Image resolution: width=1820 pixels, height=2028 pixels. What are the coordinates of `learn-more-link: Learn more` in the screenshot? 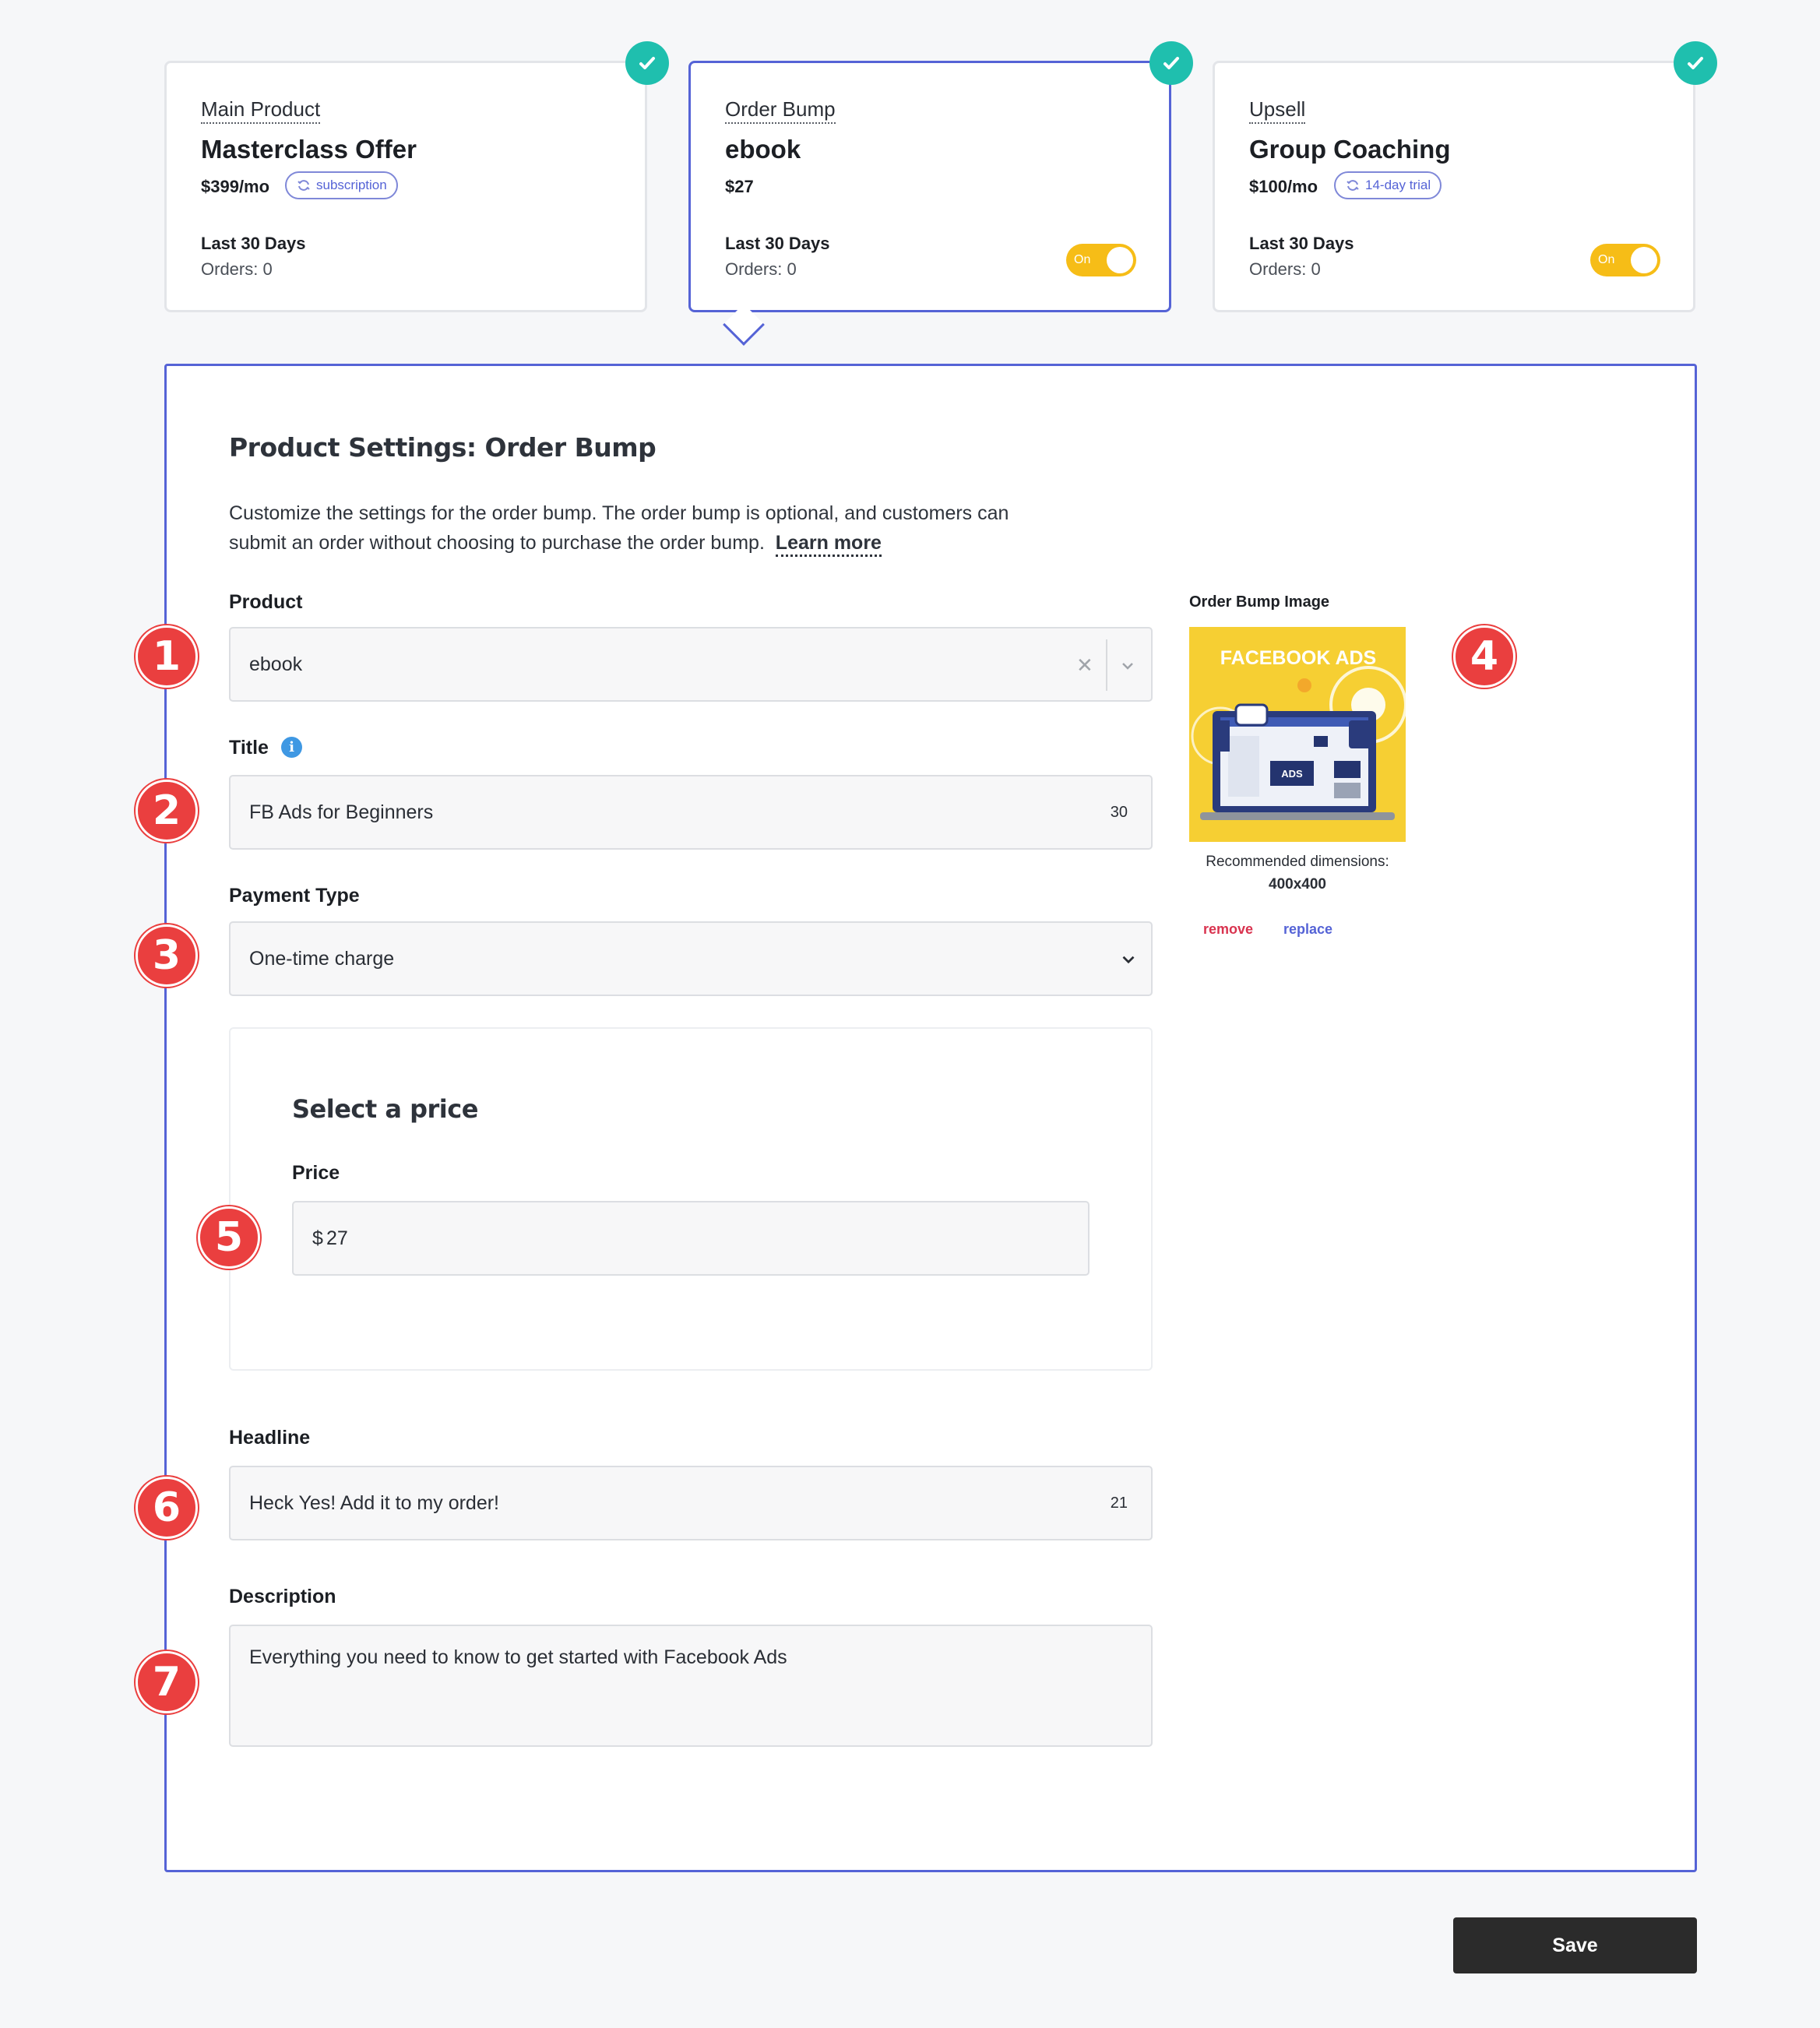 It's located at (829, 544).